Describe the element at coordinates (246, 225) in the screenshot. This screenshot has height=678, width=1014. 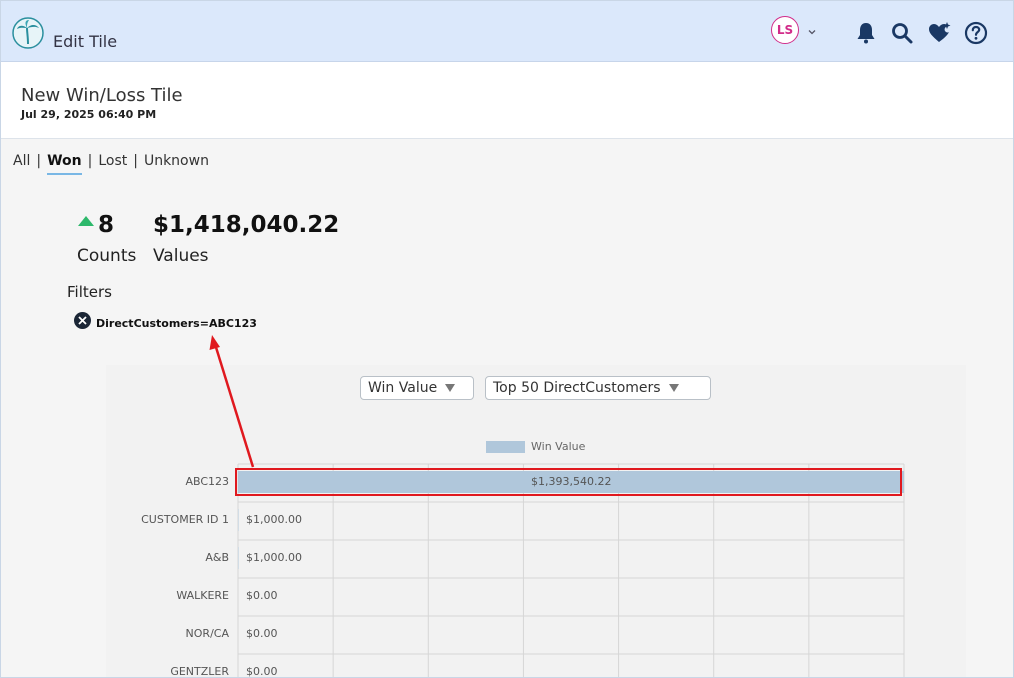
I see `total-value: $1,418,040.22` at that location.